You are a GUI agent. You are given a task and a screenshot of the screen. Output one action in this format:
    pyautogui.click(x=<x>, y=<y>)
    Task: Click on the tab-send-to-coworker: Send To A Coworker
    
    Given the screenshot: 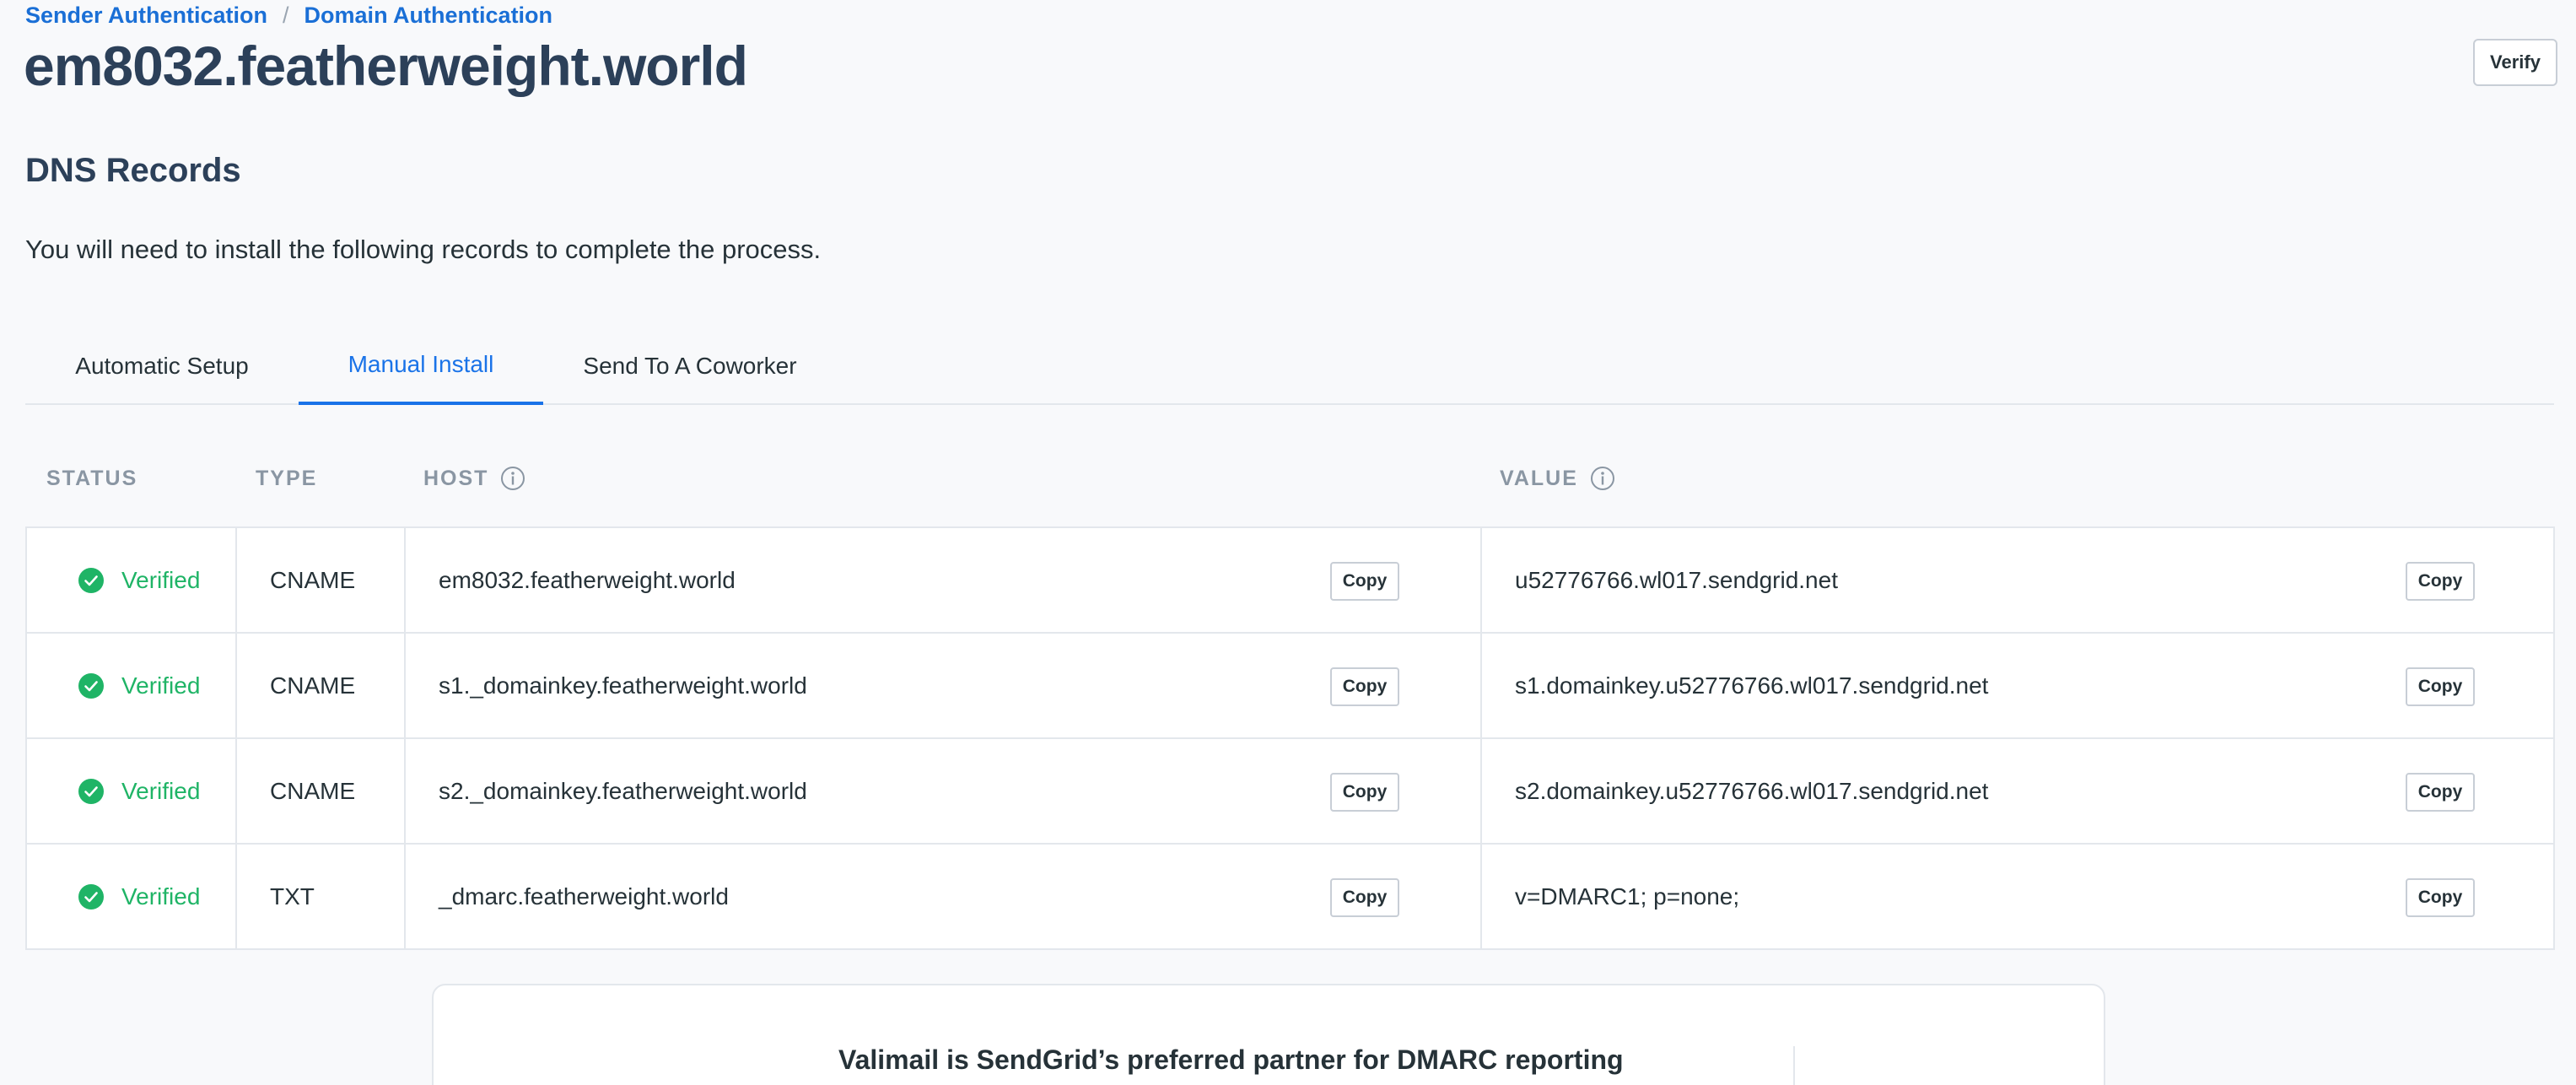 What is the action you would take?
    pyautogui.click(x=690, y=366)
    